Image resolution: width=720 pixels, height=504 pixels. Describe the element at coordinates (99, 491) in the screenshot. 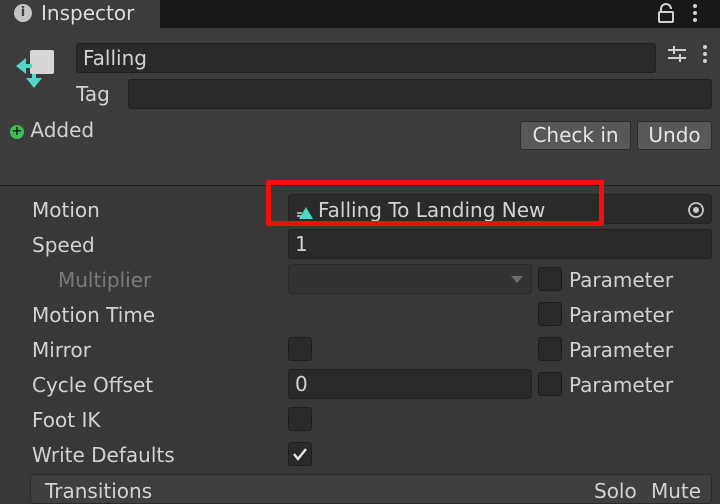

I see `transitions-label: Transitions` at that location.